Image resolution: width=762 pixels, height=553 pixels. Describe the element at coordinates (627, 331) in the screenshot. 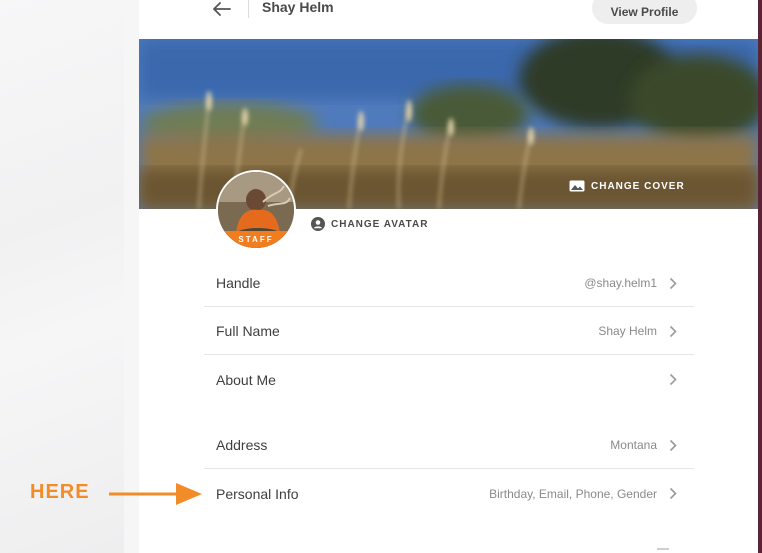

I see `row-value: Shay Helm` at that location.